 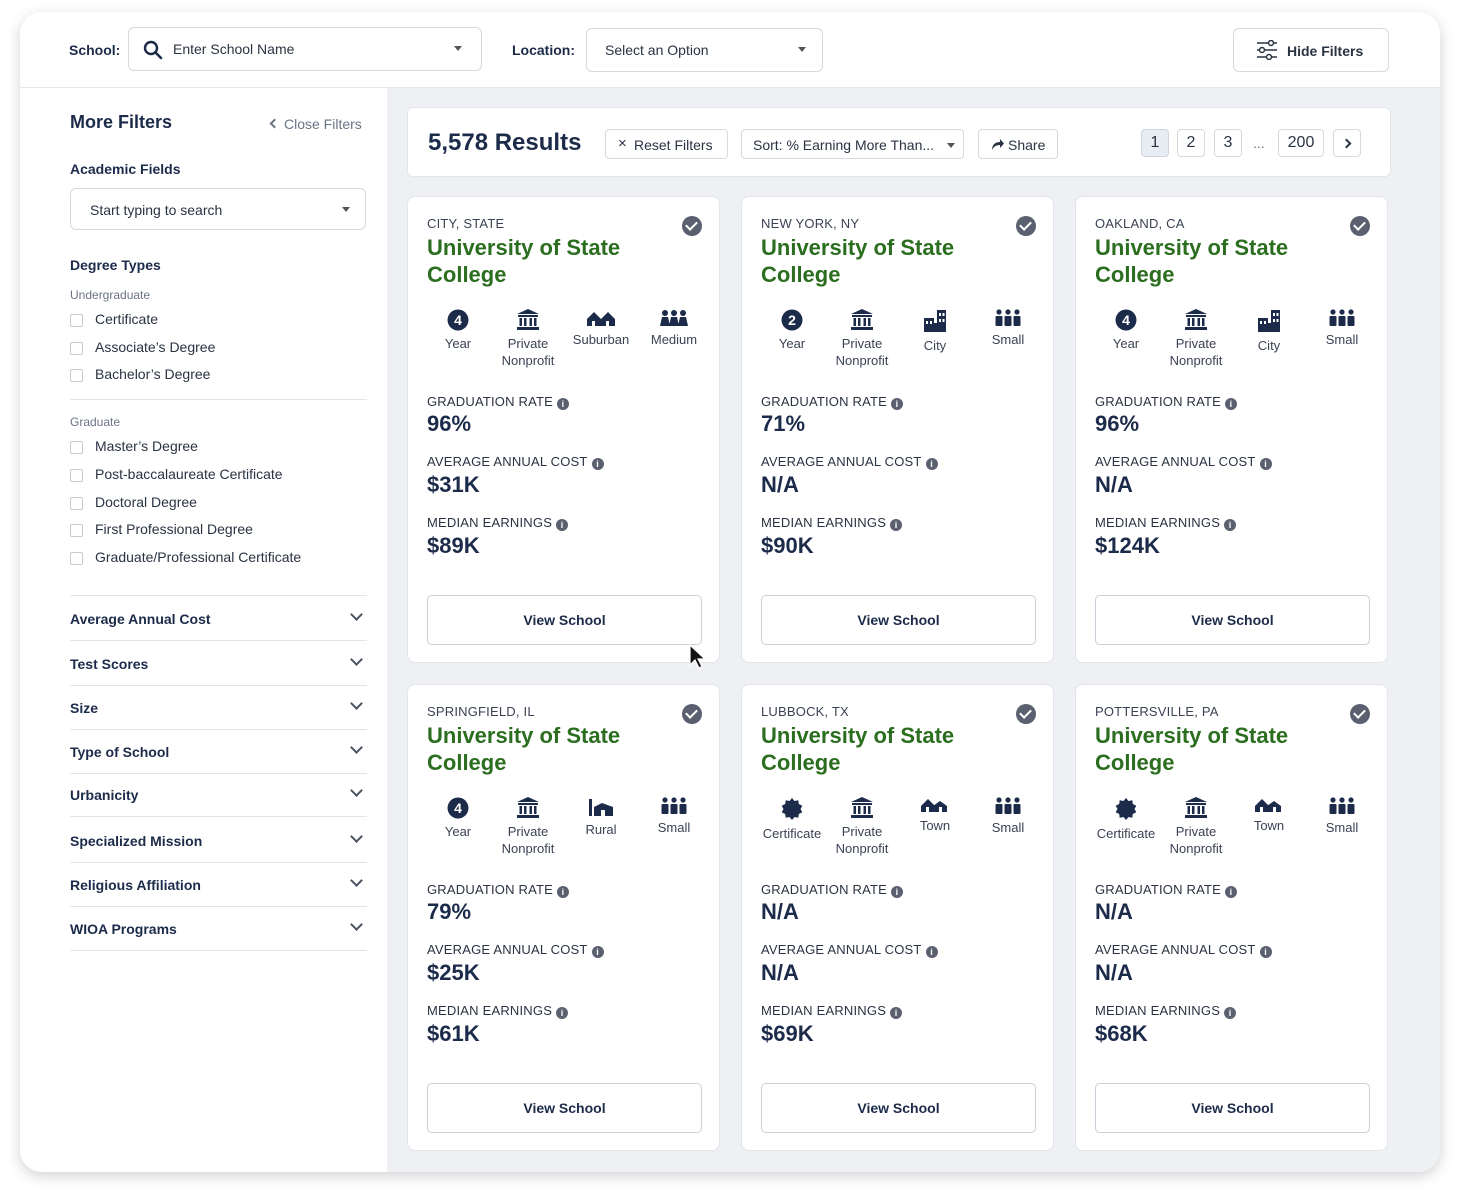 I want to click on close-icon: ×, so click(x=622, y=143).